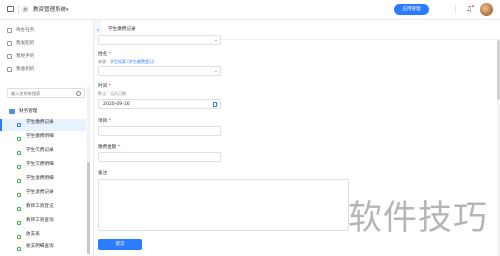  What do you see at coordinates (250, 10) in the screenshot?
I see `top-bar: ❀ 教资管理系统 ▾ 应用管理 ♫` at bounding box center [250, 10].